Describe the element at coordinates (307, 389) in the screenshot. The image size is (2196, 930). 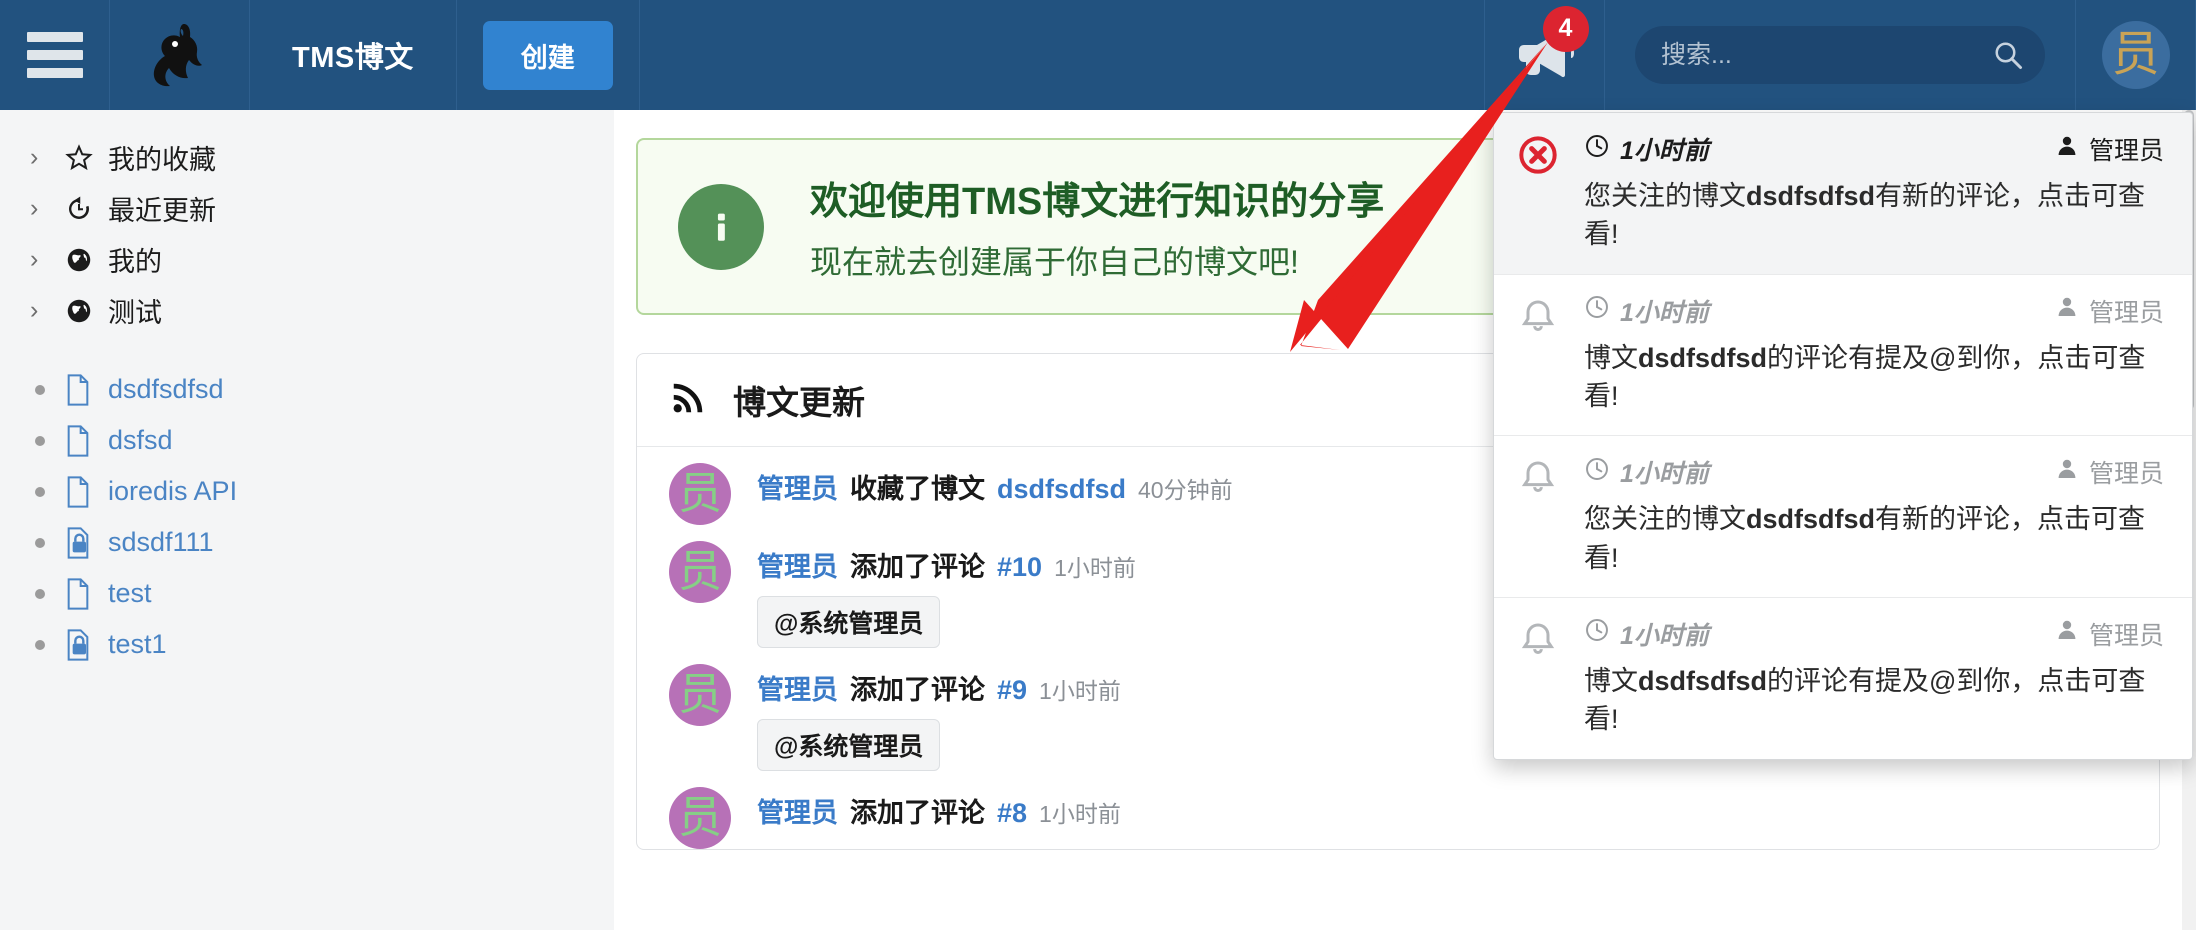
I see `sidebar-doc-dsdfsdfsd: dsdfsdfsd` at that location.